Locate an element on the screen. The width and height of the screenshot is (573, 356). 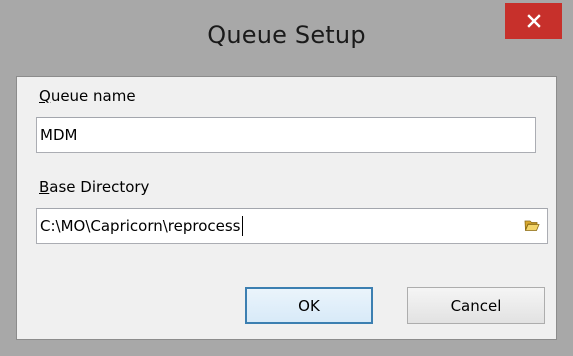
browse-button is located at coordinates (532, 227).